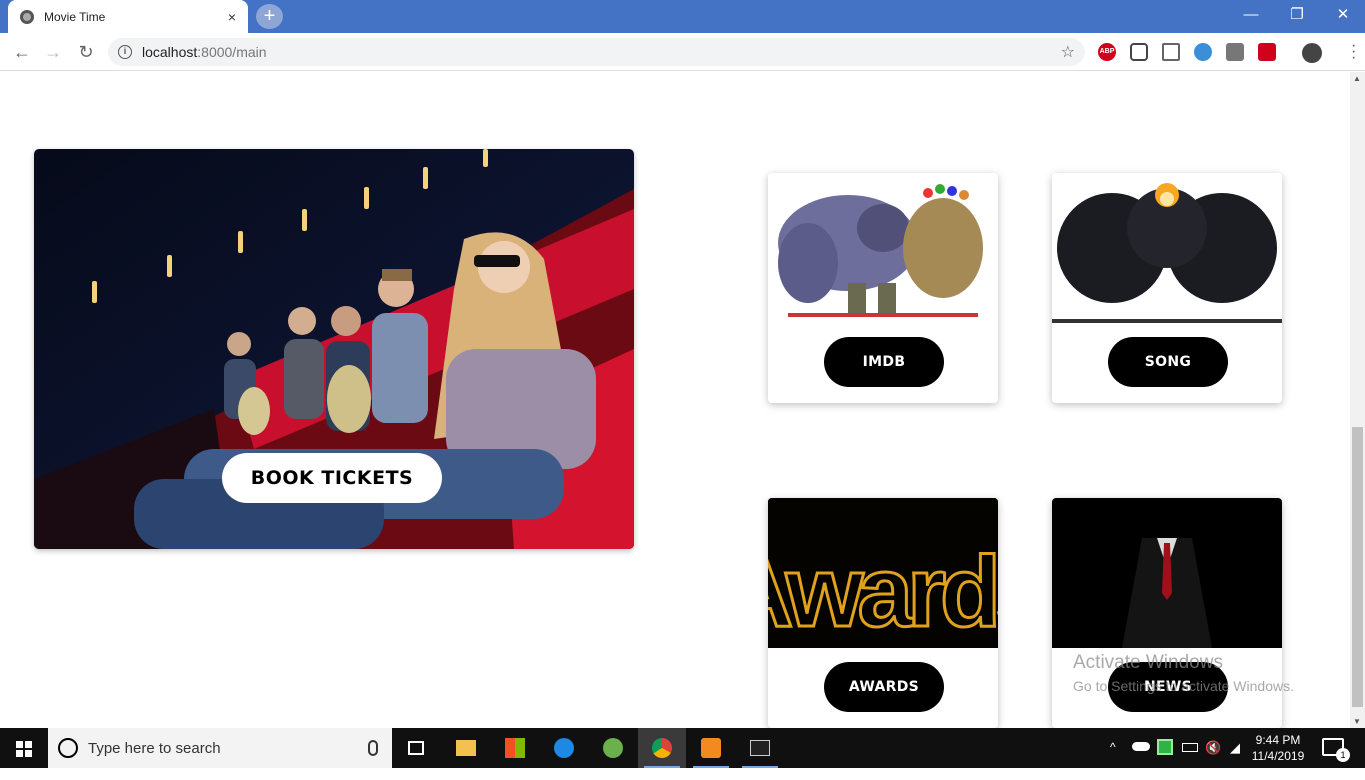 The height and width of the screenshot is (780, 1365). What do you see at coordinates (1267, 52) in the screenshot?
I see `extension-pdf-icon` at bounding box center [1267, 52].